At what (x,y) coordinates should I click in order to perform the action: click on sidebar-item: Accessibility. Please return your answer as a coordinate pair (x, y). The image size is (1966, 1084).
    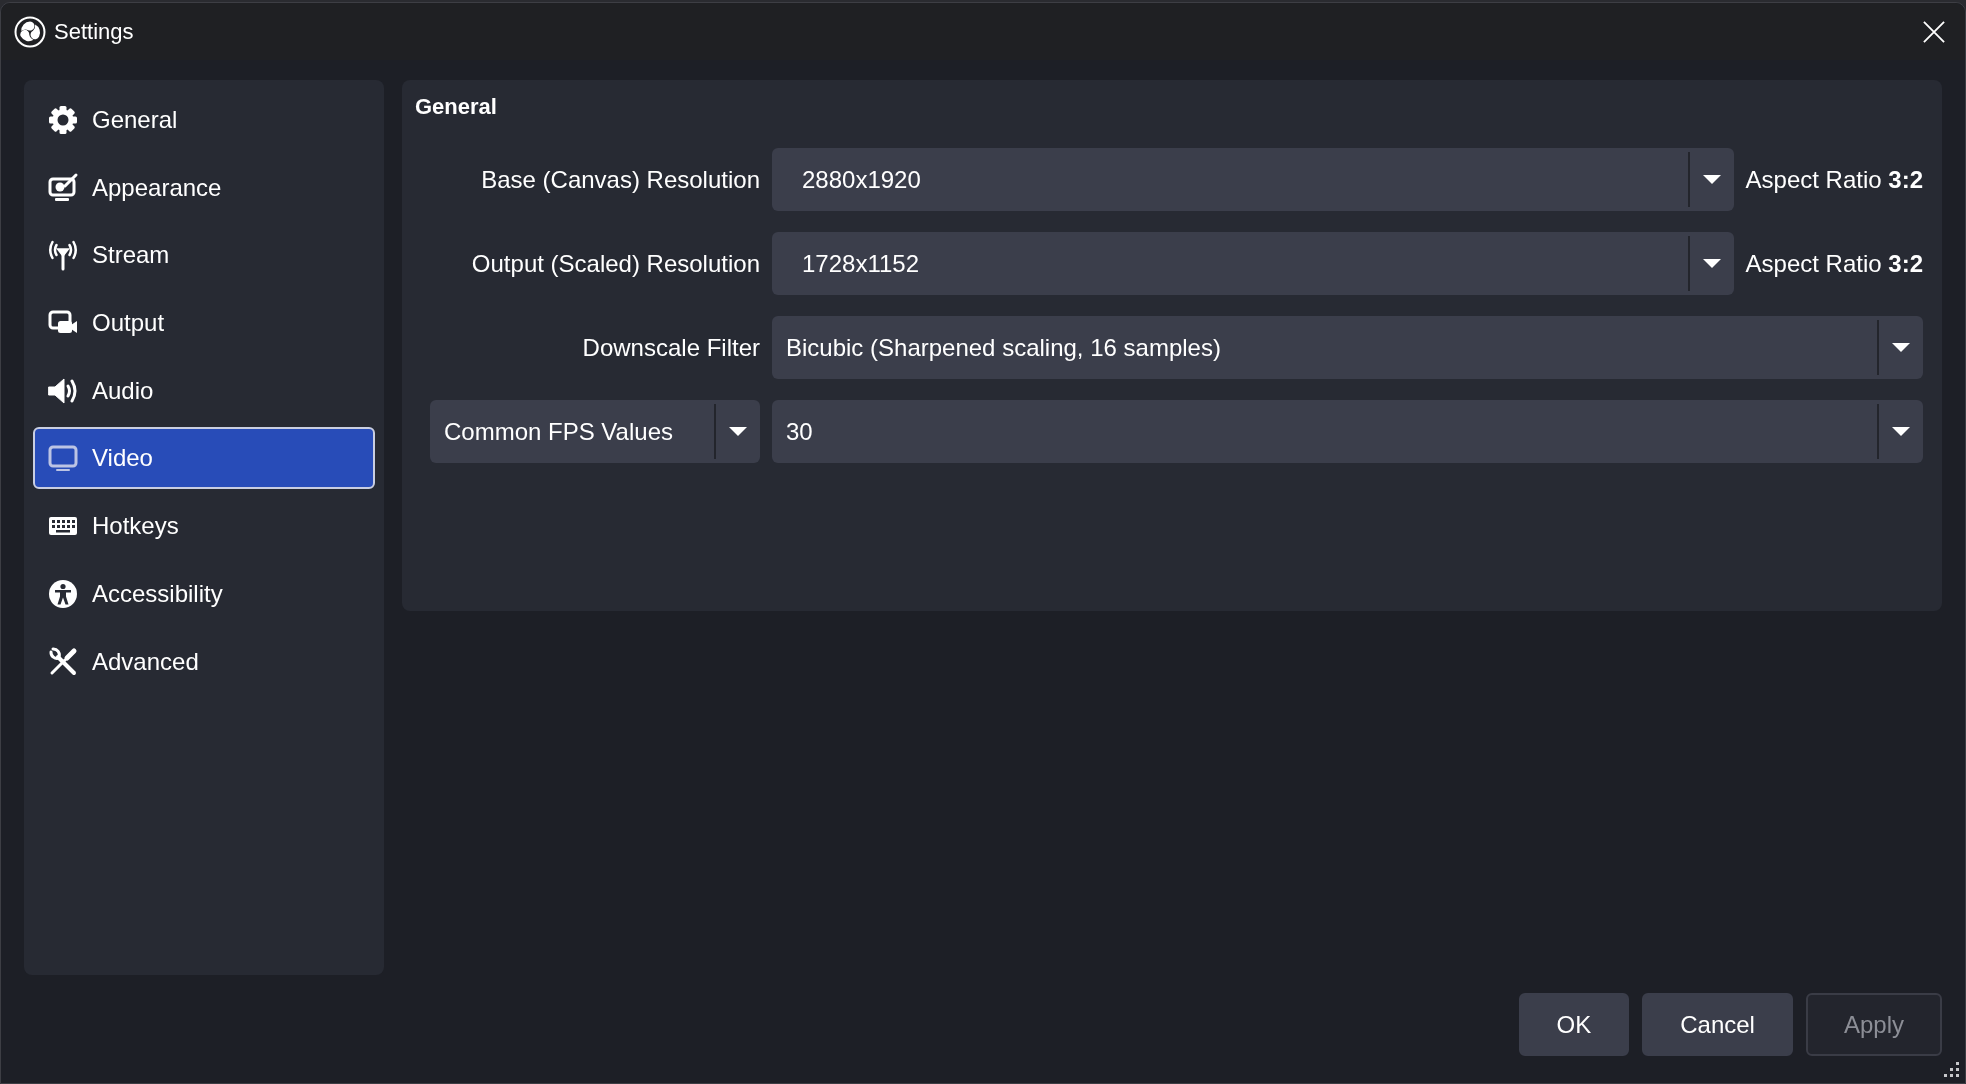
    Looking at the image, I should click on (204, 593).